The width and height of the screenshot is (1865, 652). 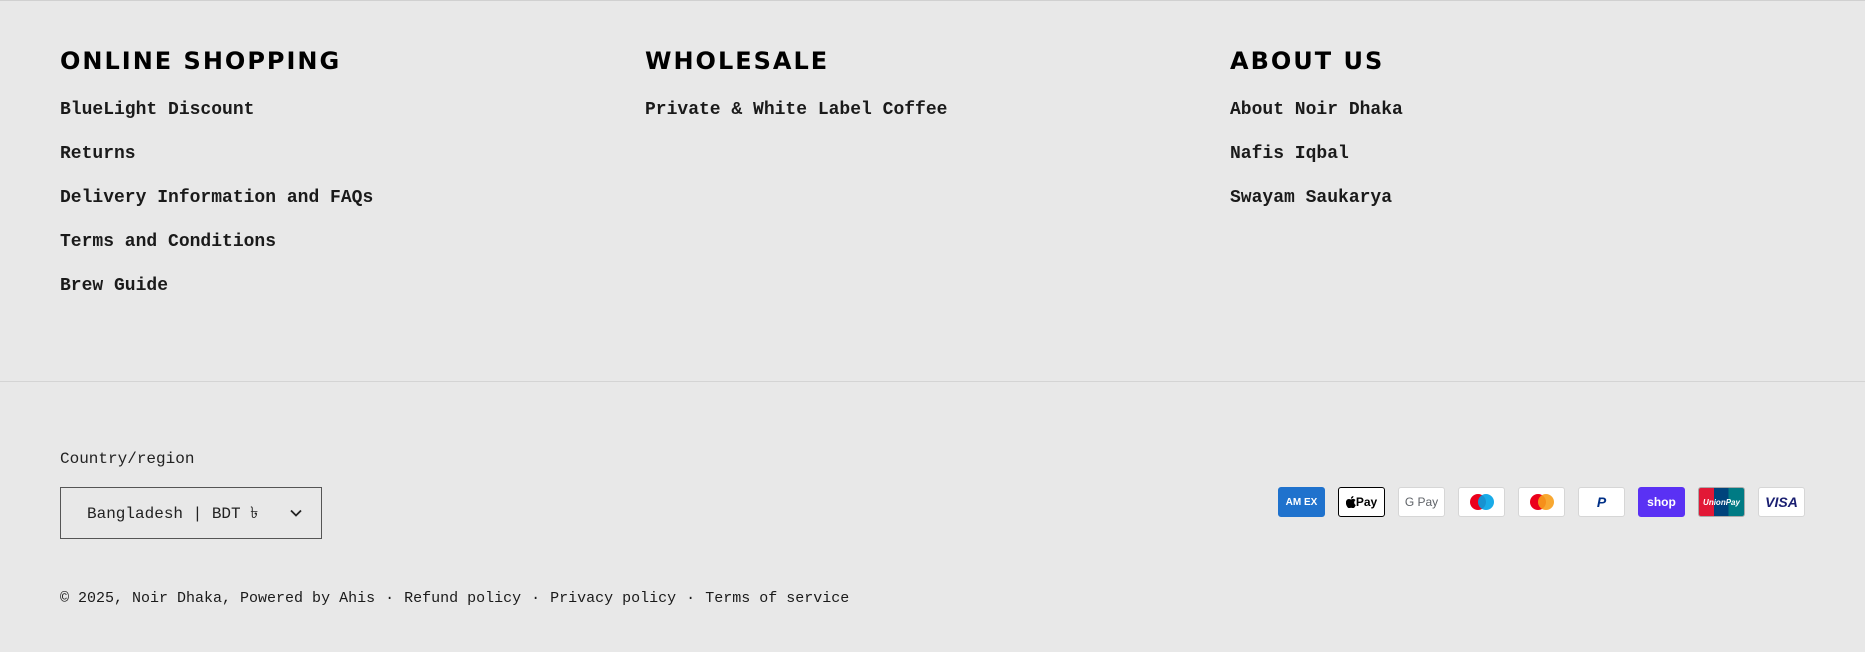 I want to click on unionpay-icon: UnionPay, so click(x=1721, y=502).